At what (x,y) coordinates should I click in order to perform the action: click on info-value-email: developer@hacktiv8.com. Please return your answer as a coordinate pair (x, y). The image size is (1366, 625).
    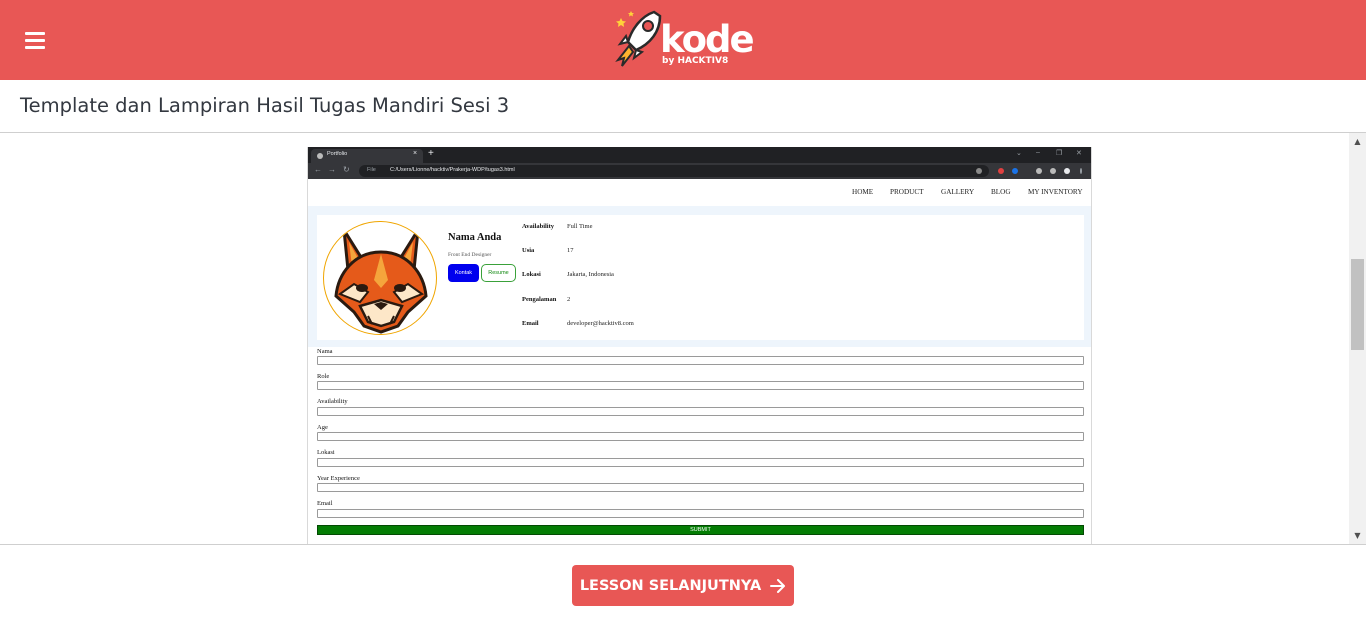
    Looking at the image, I should click on (600, 323).